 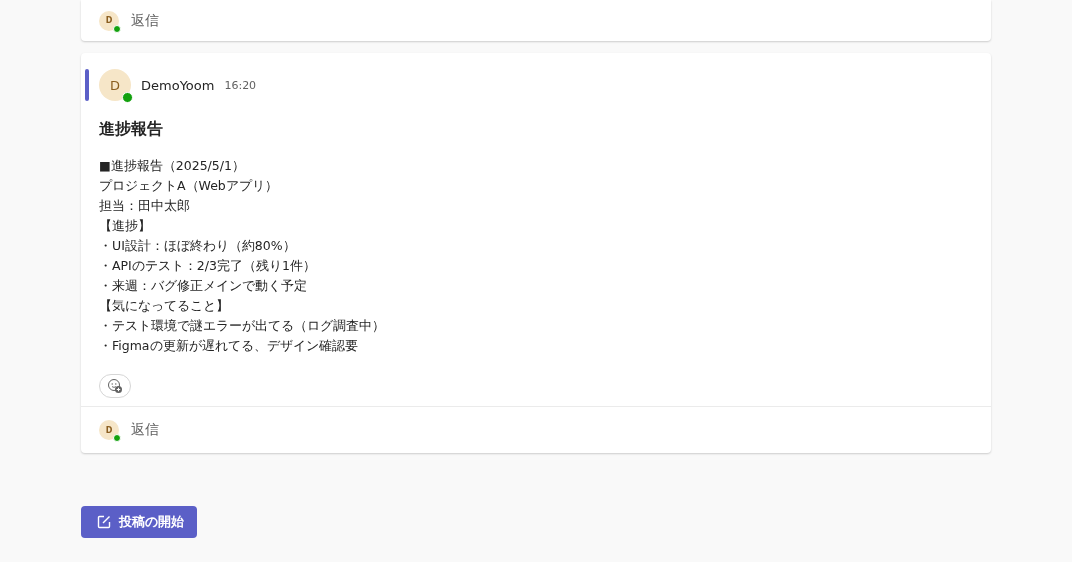 I want to click on new-post-button: 投稿の開始, so click(x=139, y=522).